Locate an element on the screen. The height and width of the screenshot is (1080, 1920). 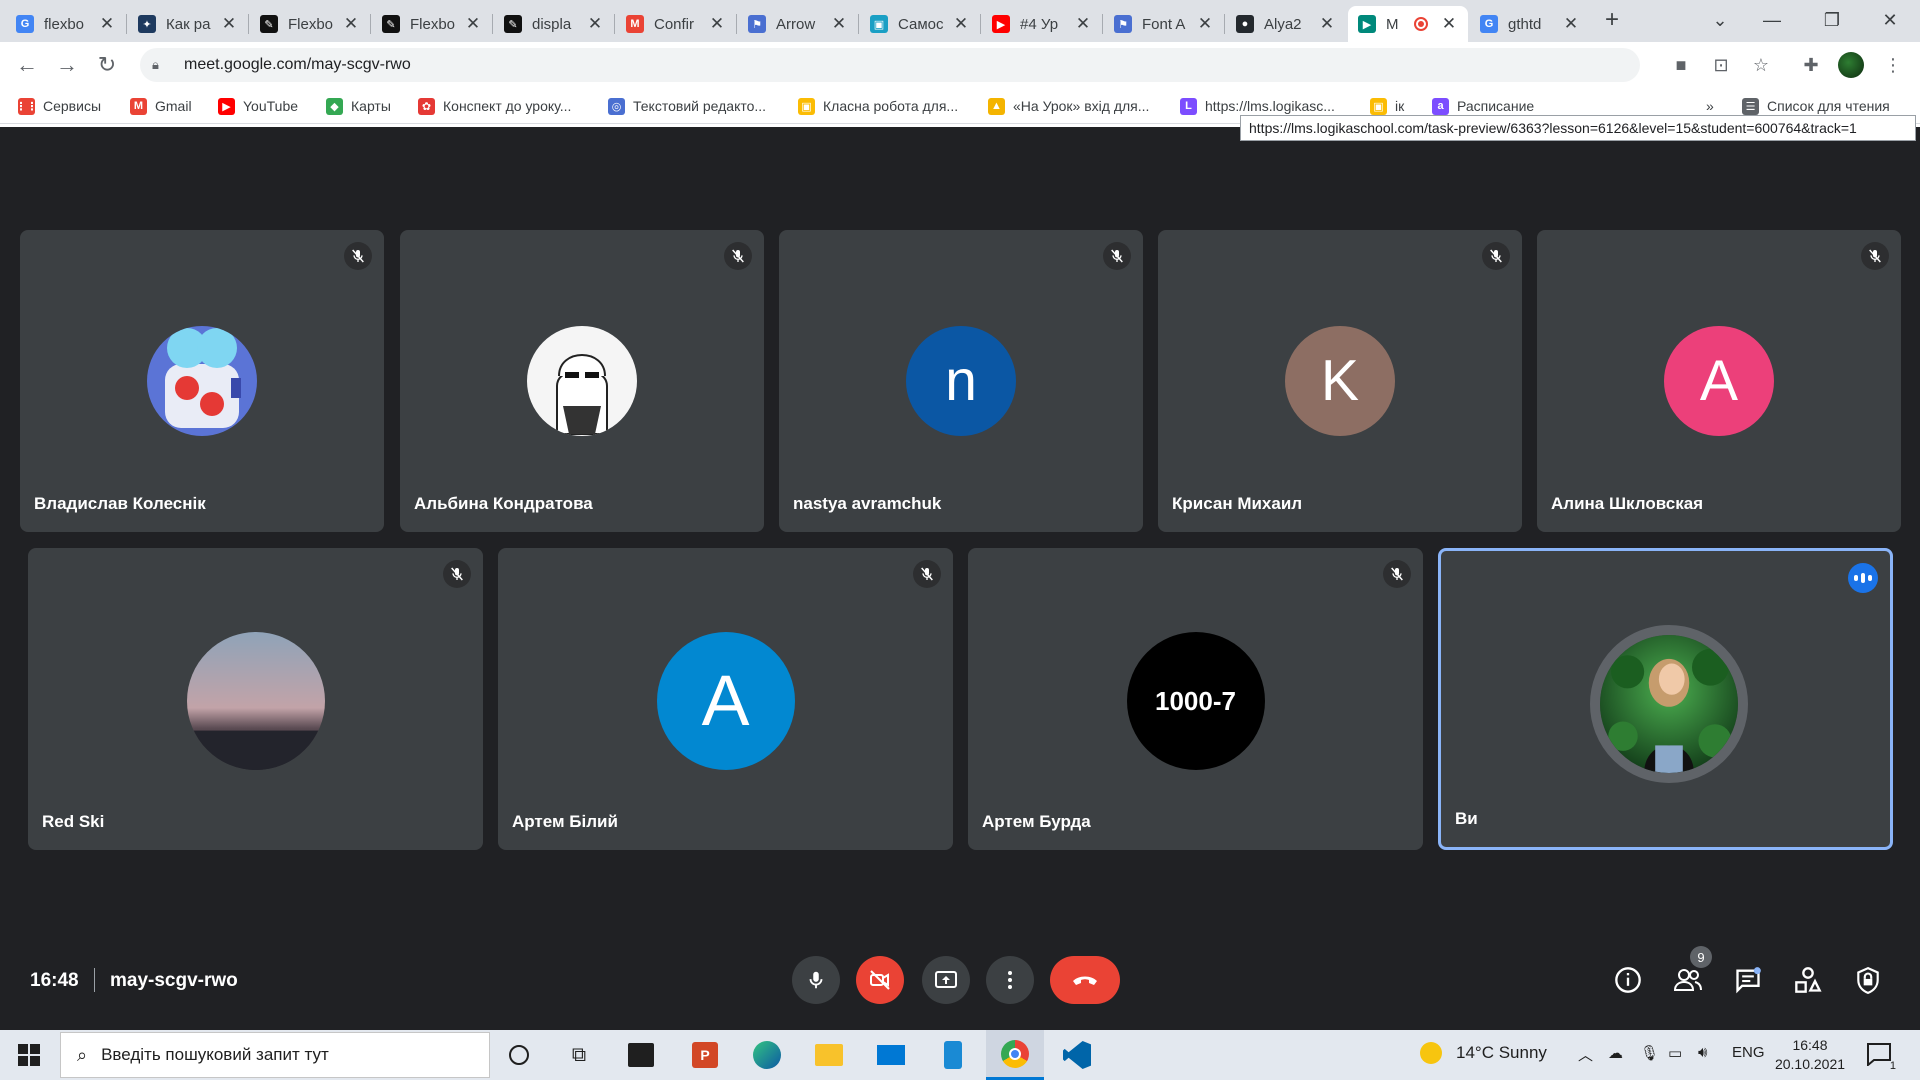
bookmark-item: ◆ Карты is located at coordinates (358, 106).